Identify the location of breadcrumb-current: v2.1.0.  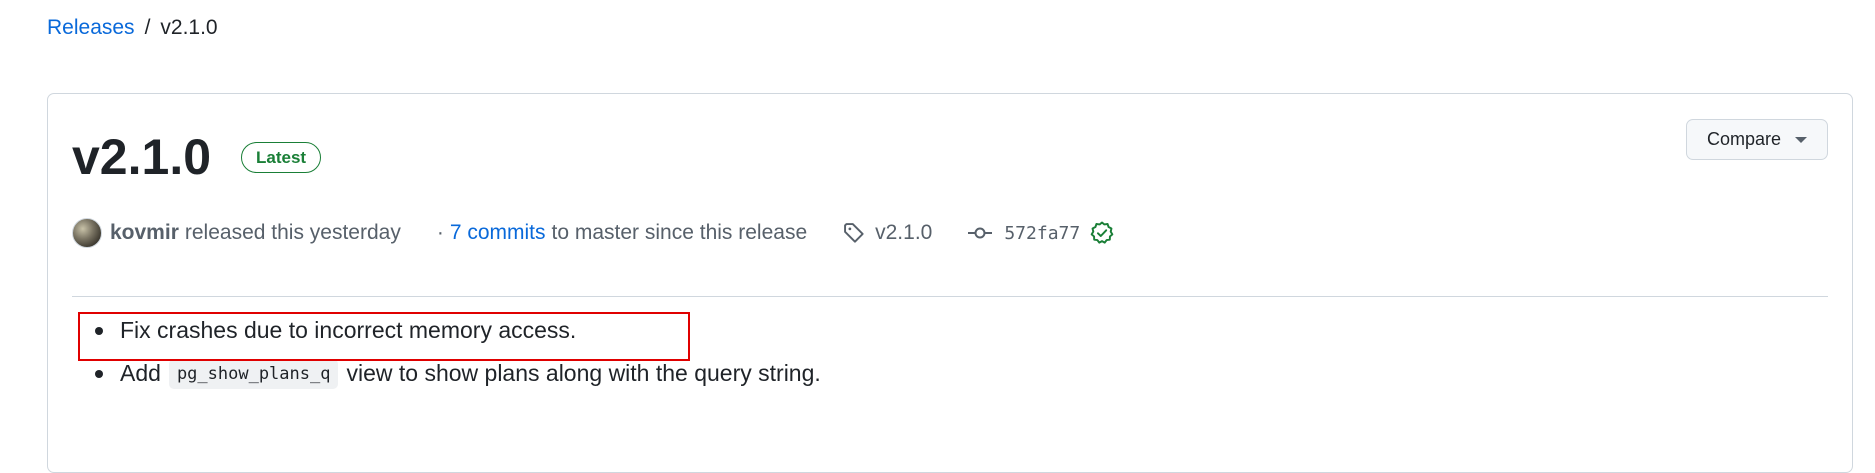
(189, 27).